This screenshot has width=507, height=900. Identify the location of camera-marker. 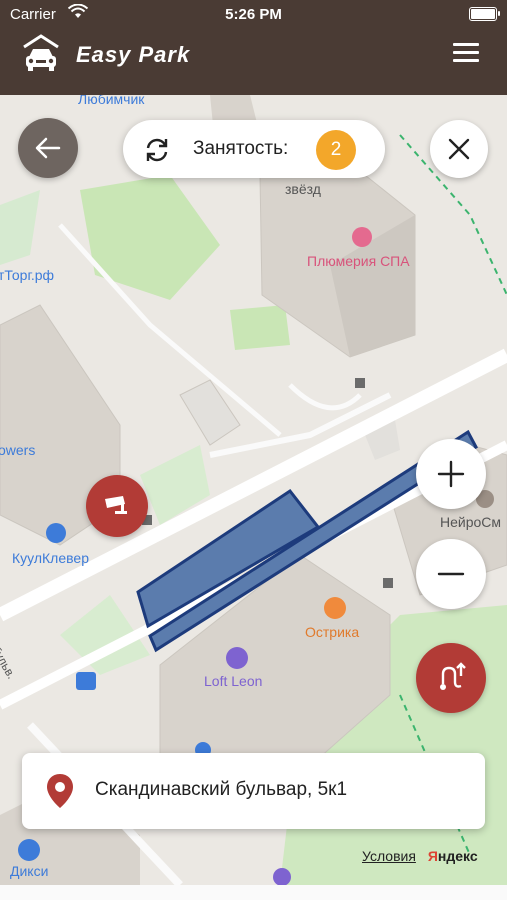
(117, 506).